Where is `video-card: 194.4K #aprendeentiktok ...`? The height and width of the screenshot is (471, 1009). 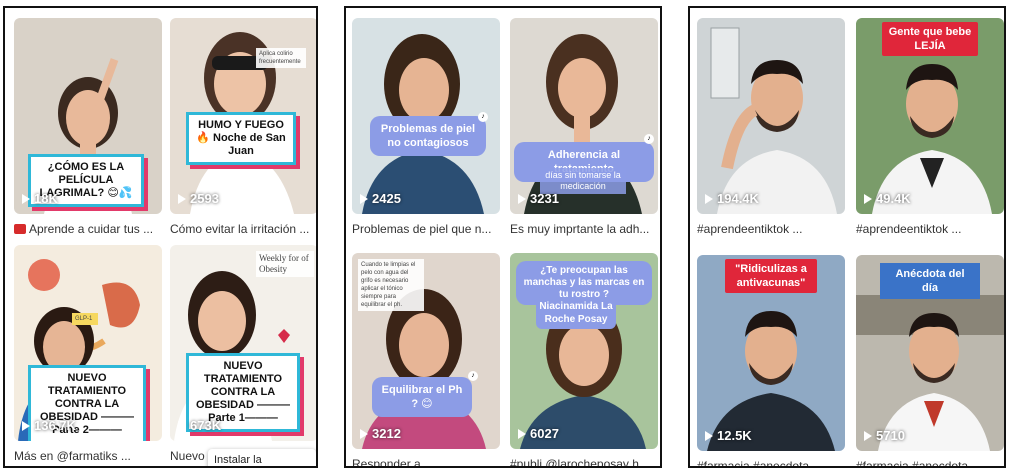 video-card: 194.4K #aprendeentiktok ... is located at coordinates (771, 127).